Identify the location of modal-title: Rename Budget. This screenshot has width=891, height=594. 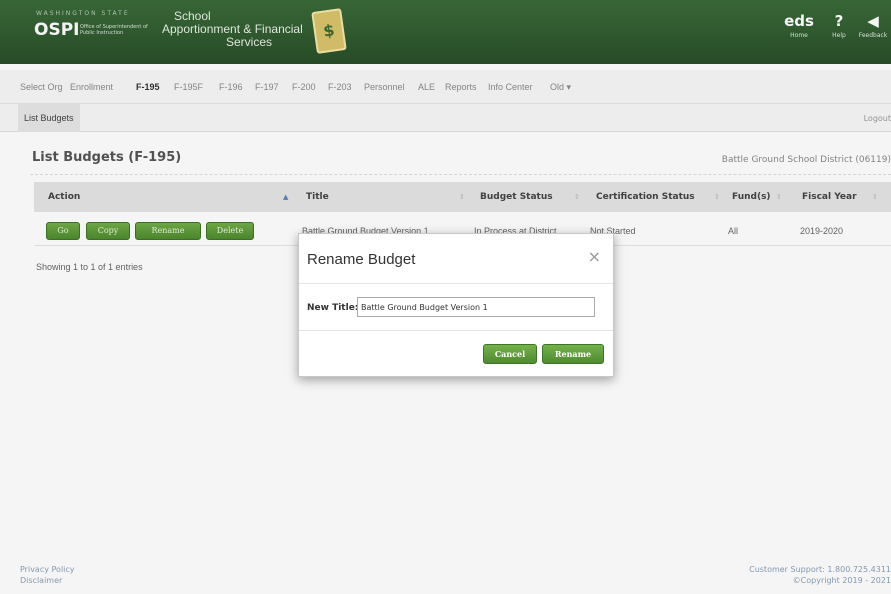
(361, 259).